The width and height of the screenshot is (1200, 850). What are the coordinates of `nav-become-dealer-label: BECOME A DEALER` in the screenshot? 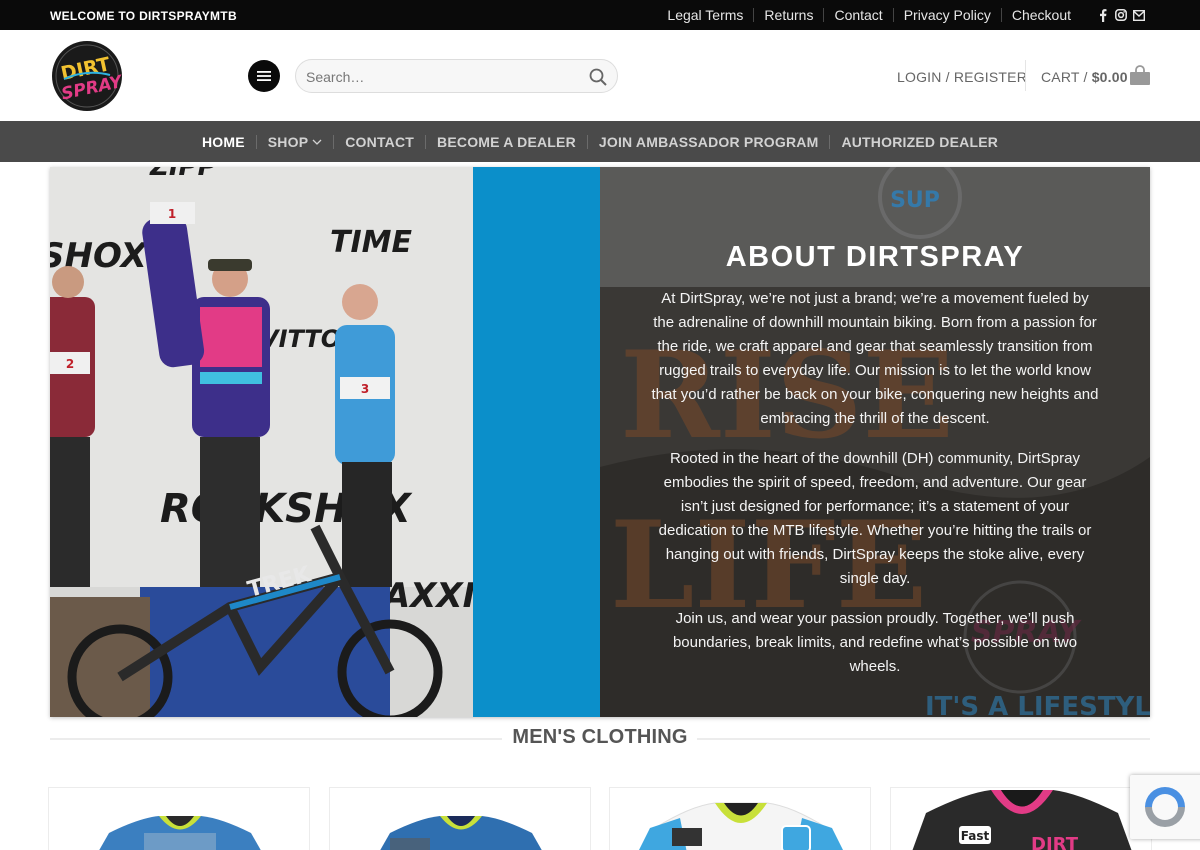 It's located at (506, 141).